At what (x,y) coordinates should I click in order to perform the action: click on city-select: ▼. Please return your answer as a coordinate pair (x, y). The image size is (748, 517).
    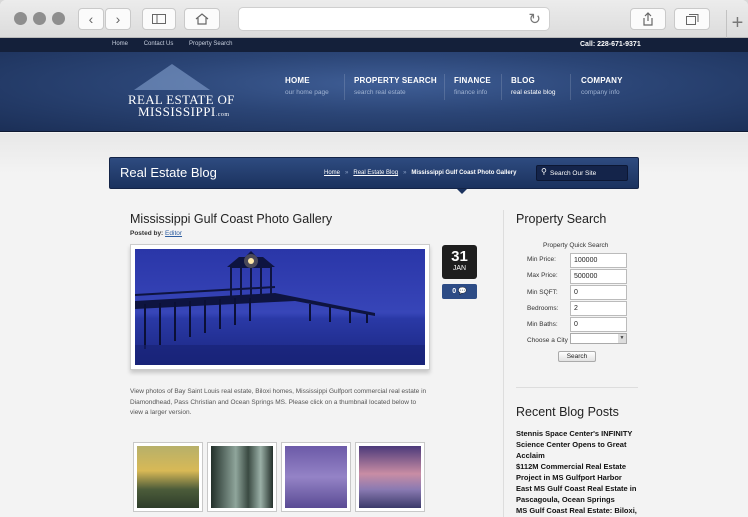
    Looking at the image, I should click on (598, 338).